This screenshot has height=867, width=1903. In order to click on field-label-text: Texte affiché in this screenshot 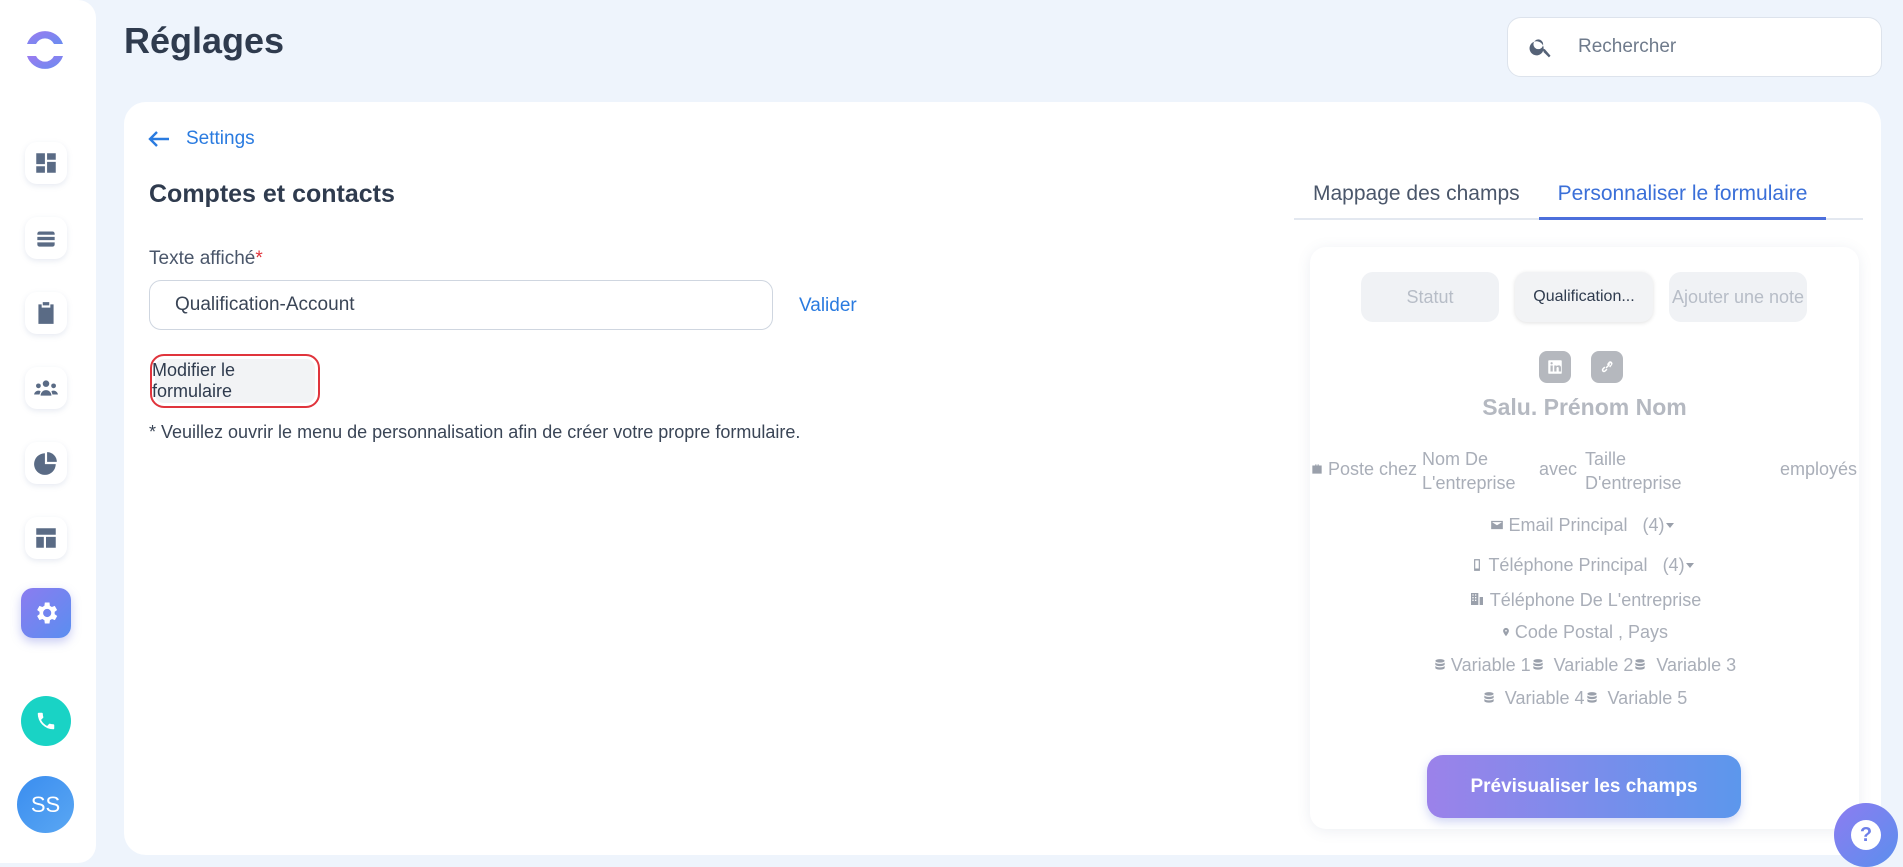, I will do `click(202, 258)`.